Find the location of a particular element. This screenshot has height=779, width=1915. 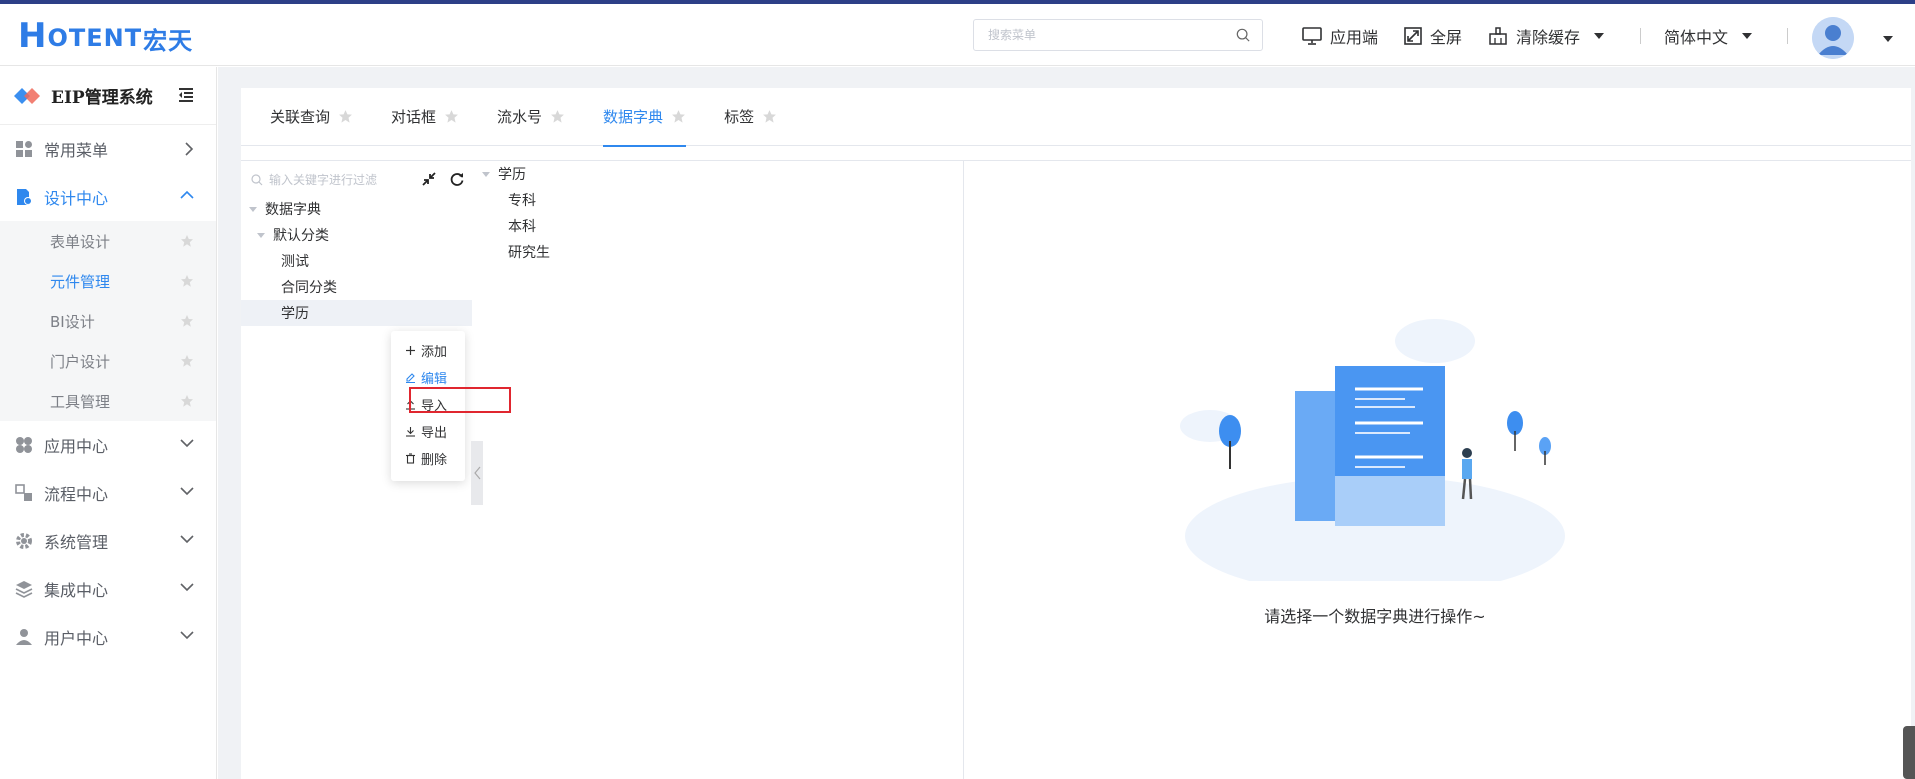

empty-state-message: 请选择一个数据字典进行操作~ is located at coordinates (1375, 616).